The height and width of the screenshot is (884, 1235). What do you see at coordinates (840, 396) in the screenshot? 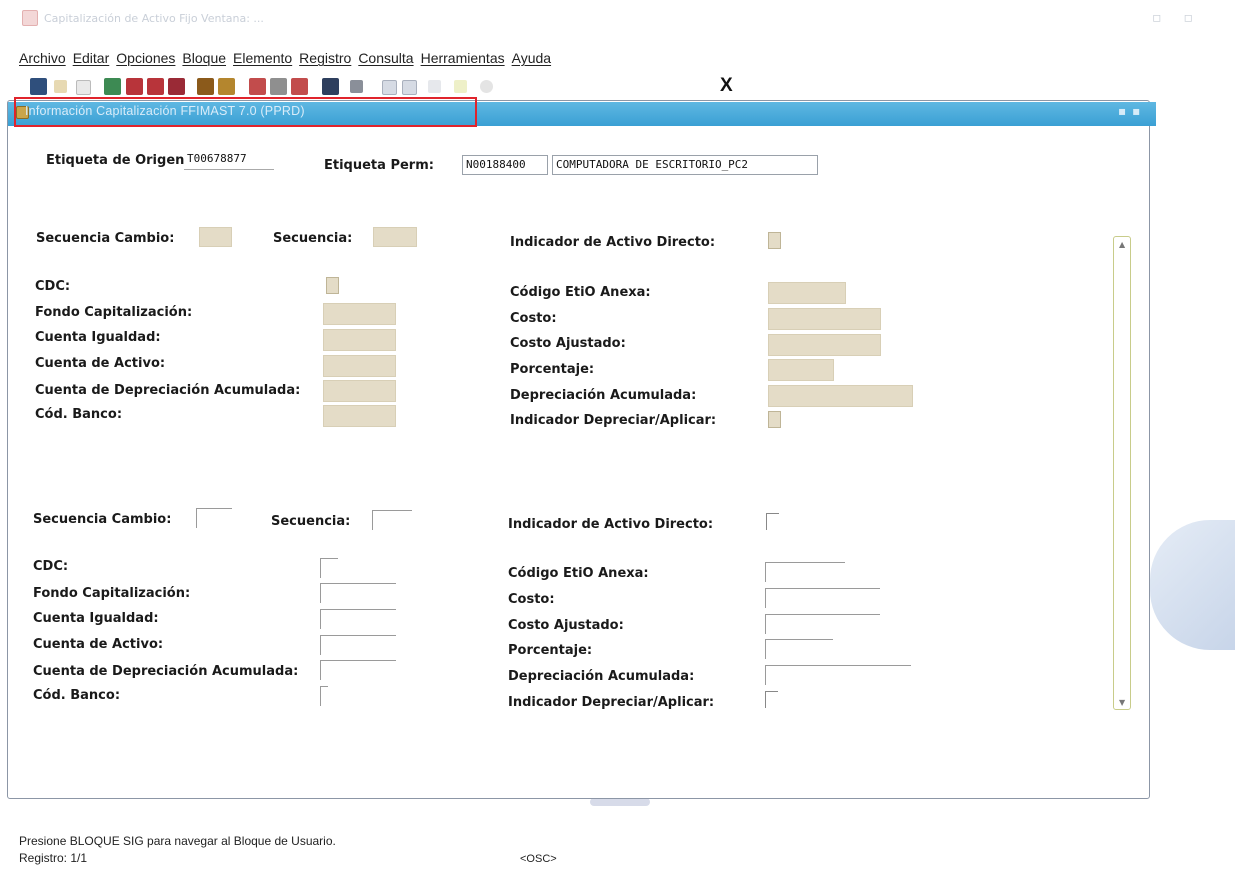
I see `accum-depreciation-field` at bounding box center [840, 396].